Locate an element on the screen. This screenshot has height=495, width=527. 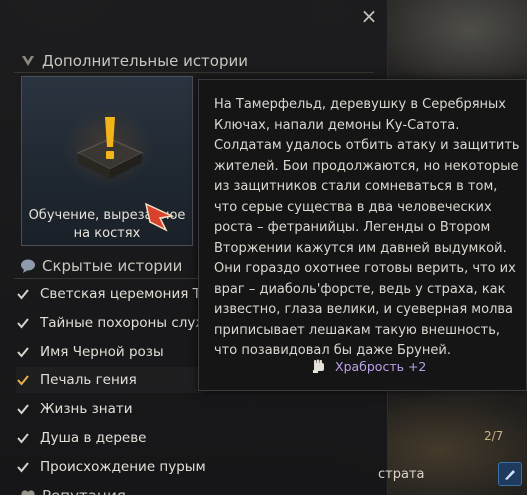
list-item: Тайные похороны служанки is located at coordinates (111, 323).